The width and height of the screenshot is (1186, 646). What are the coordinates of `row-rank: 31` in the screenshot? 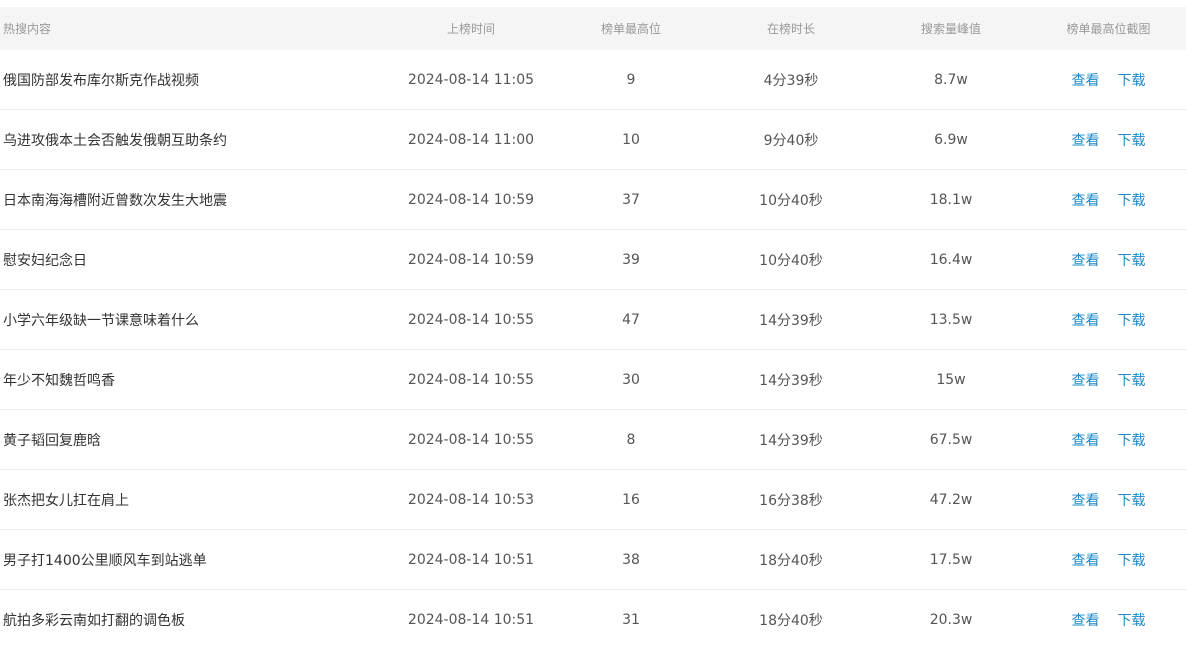 It's located at (631, 619).